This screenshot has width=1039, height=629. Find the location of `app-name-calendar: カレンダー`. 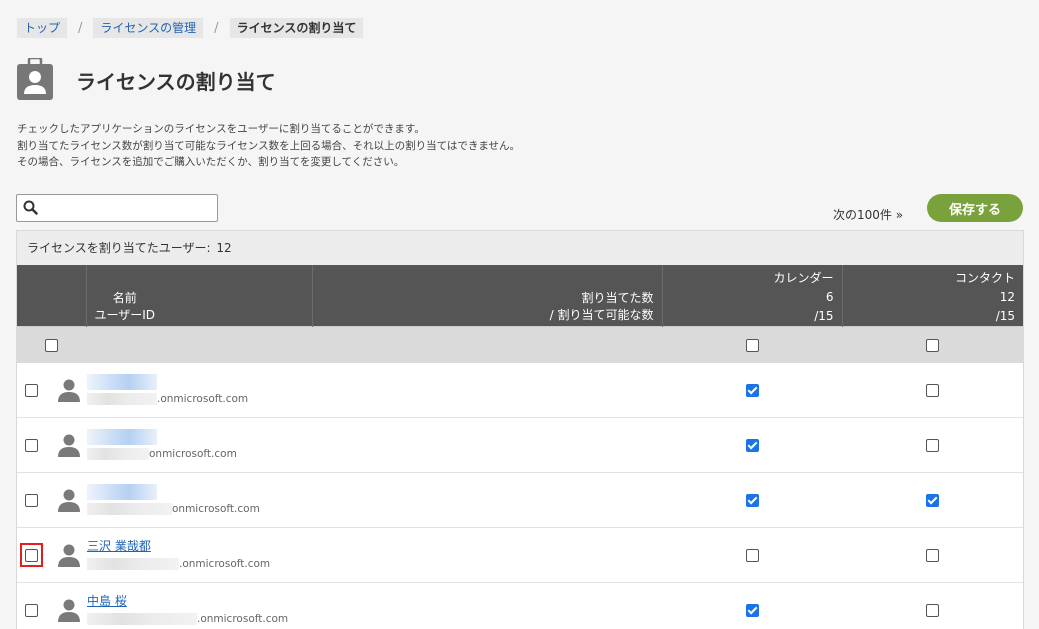

app-name-calendar: カレンダー is located at coordinates (803, 278).